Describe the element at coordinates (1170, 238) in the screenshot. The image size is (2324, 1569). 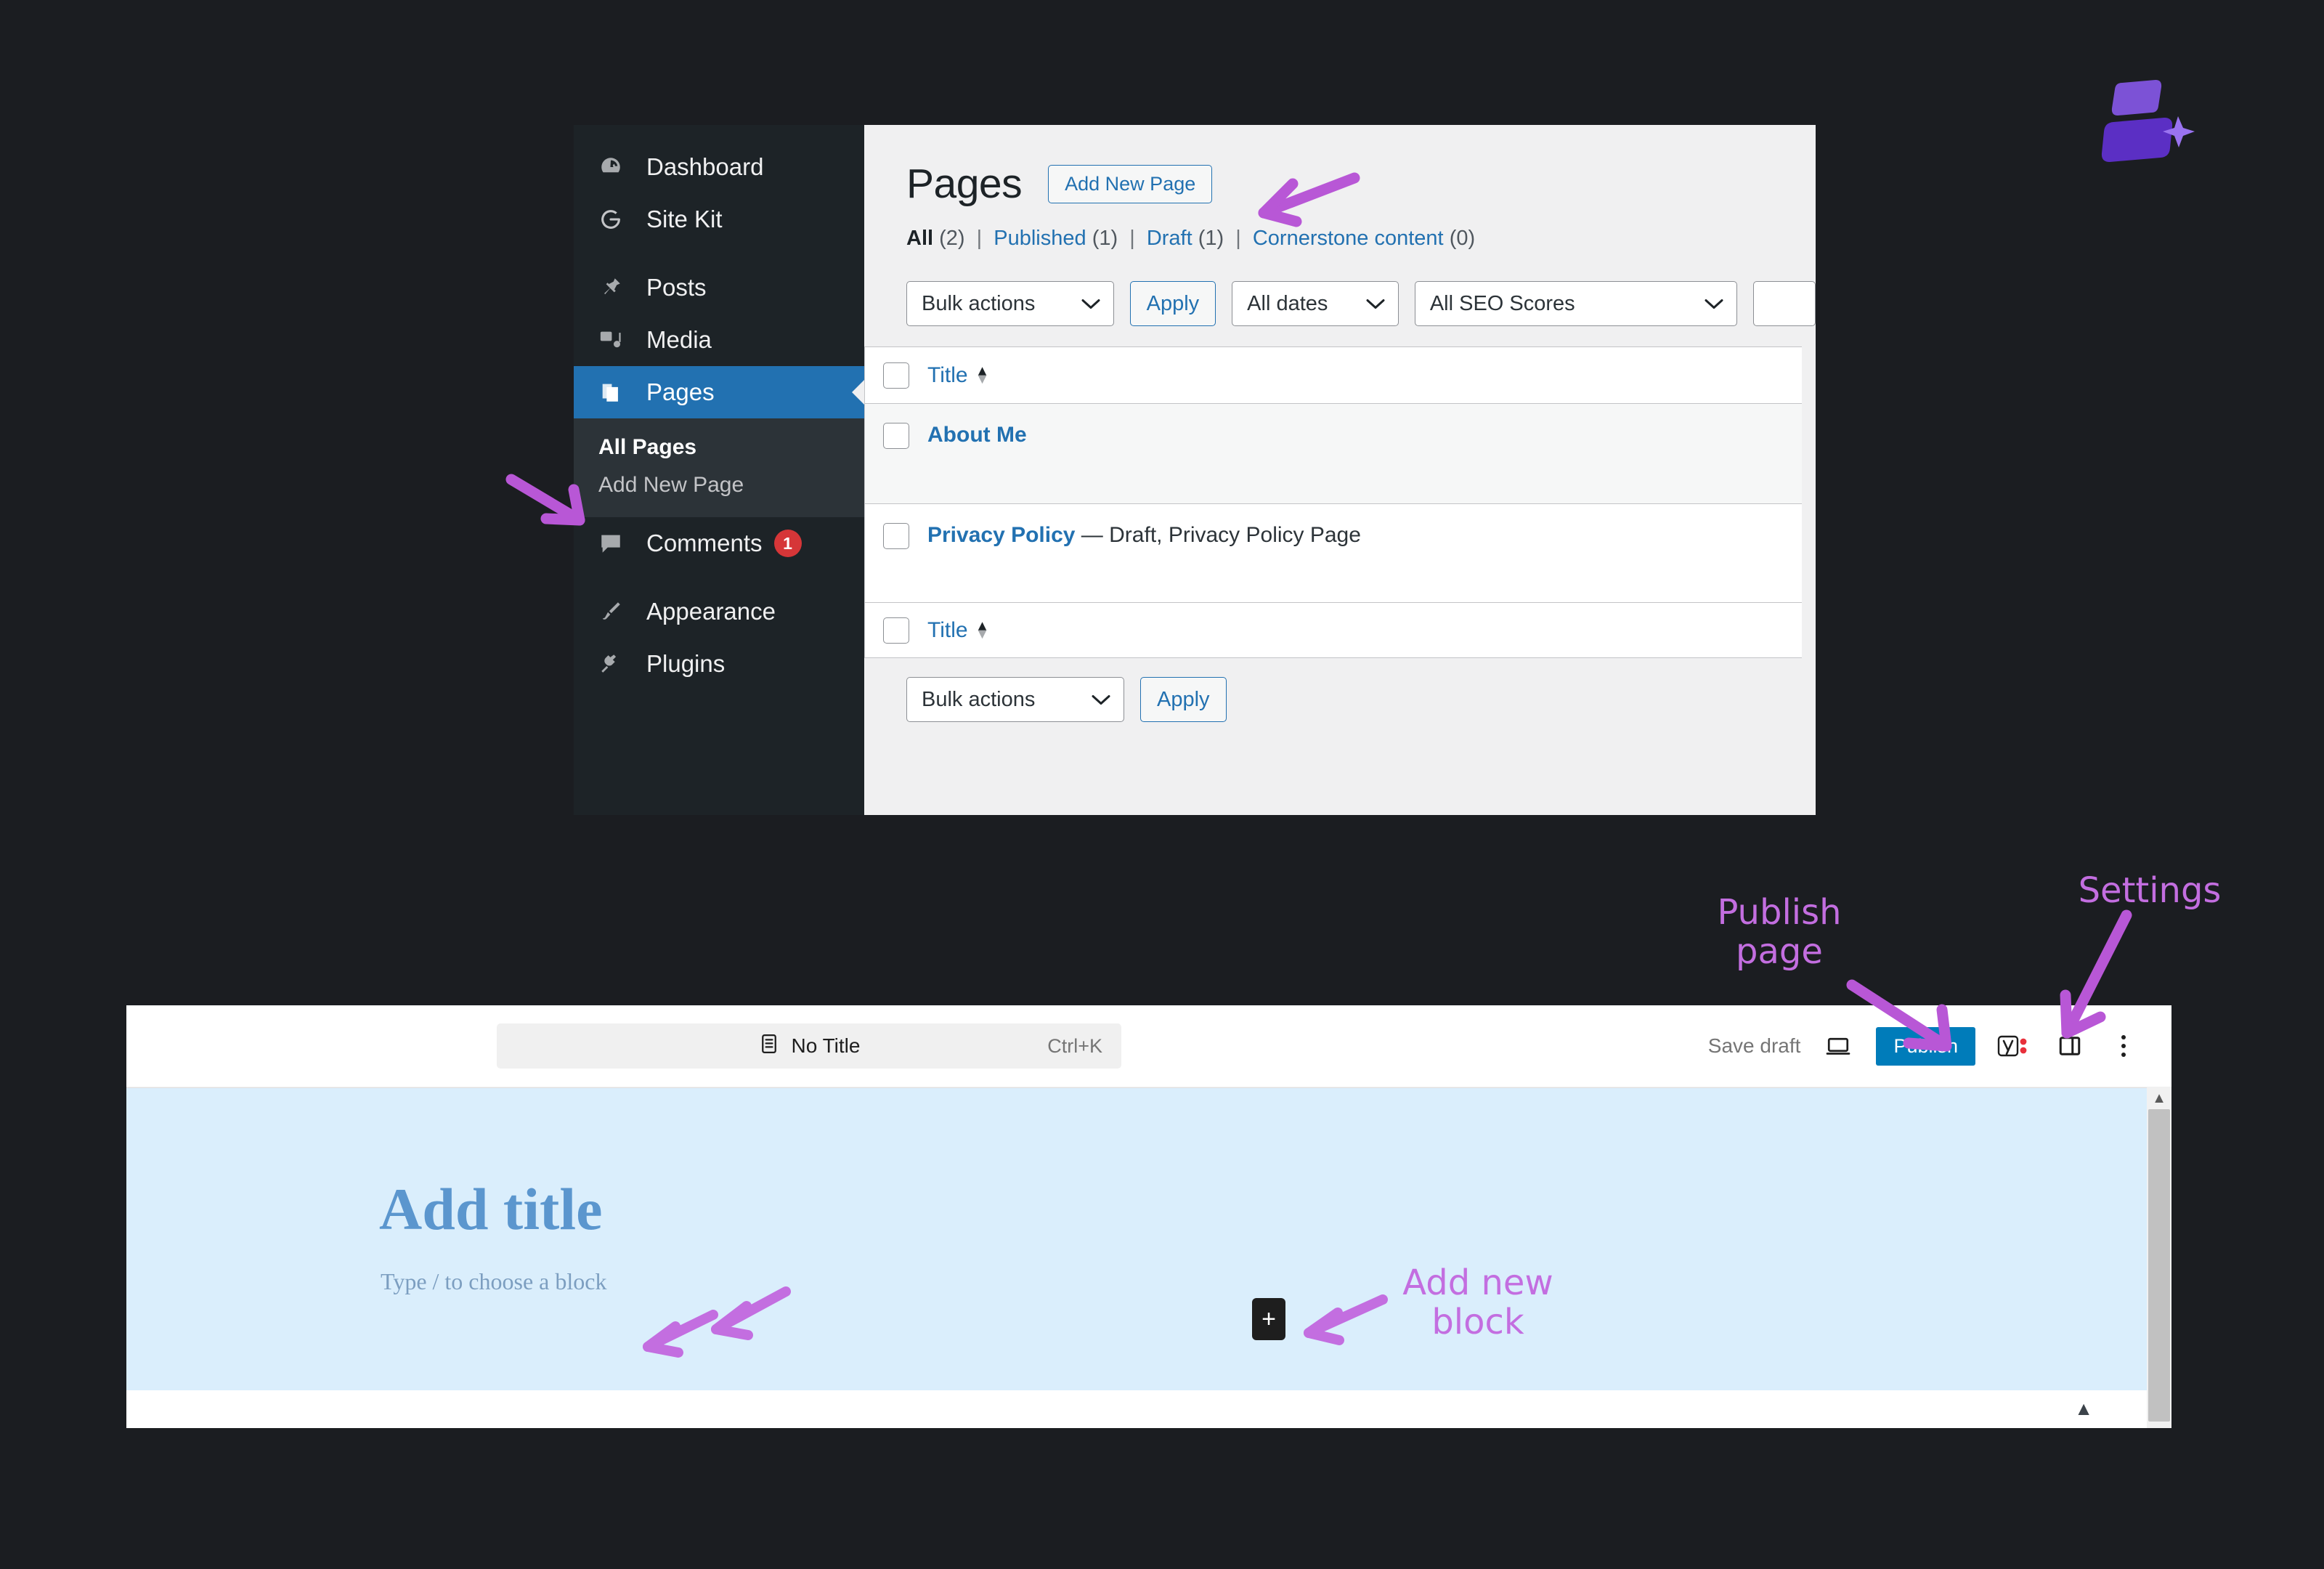
I see `filter-draft: Draft` at that location.